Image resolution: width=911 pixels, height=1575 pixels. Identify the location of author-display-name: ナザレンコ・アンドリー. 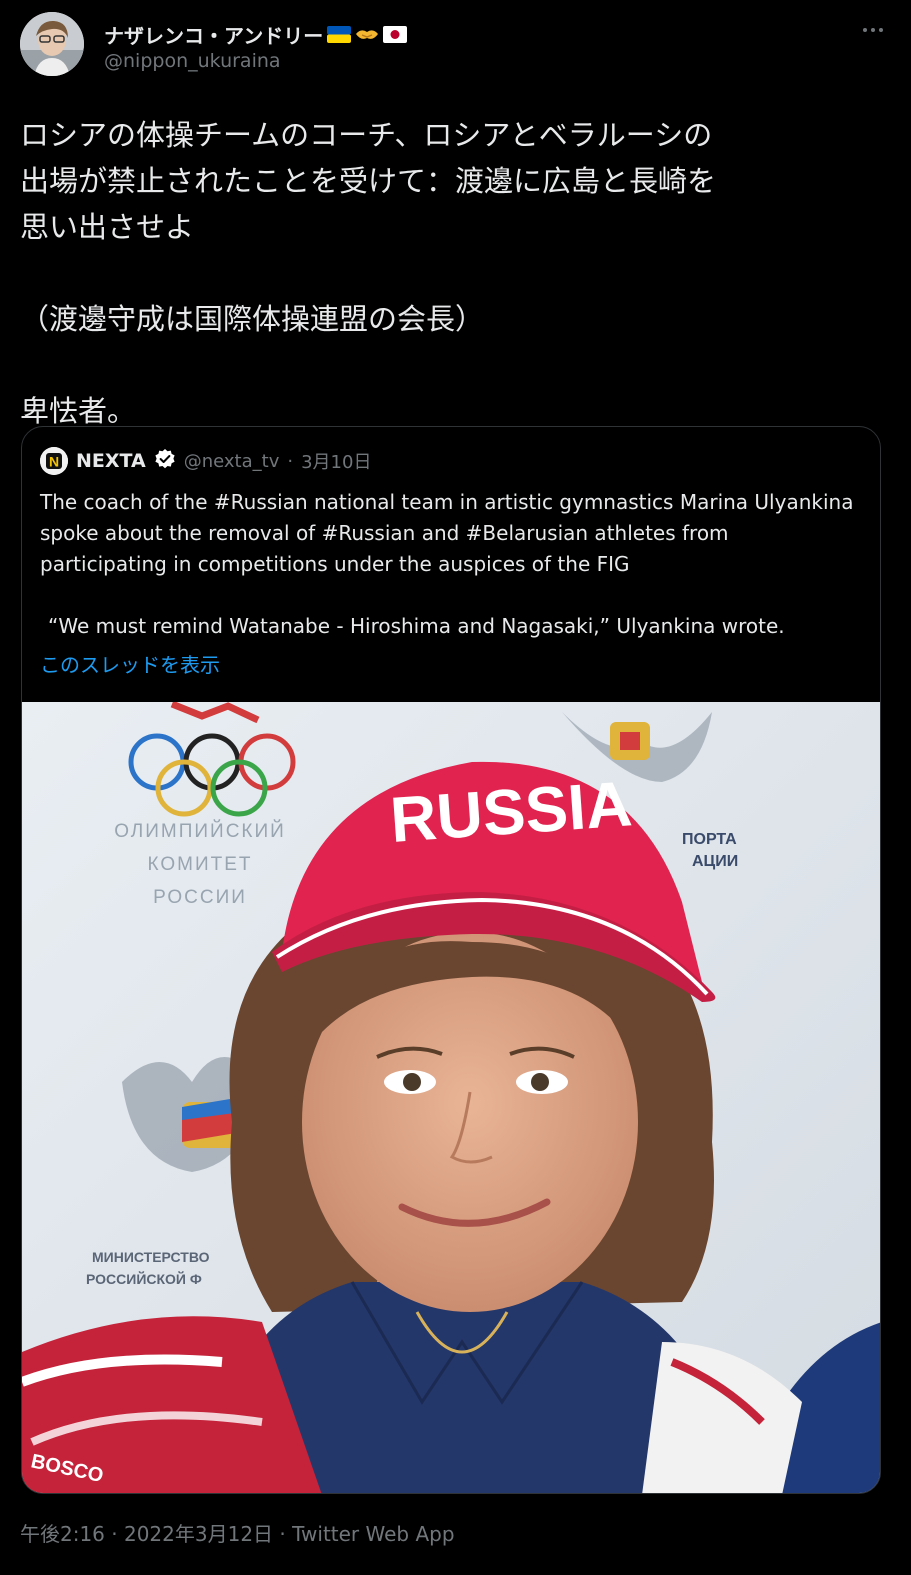
(213, 34).